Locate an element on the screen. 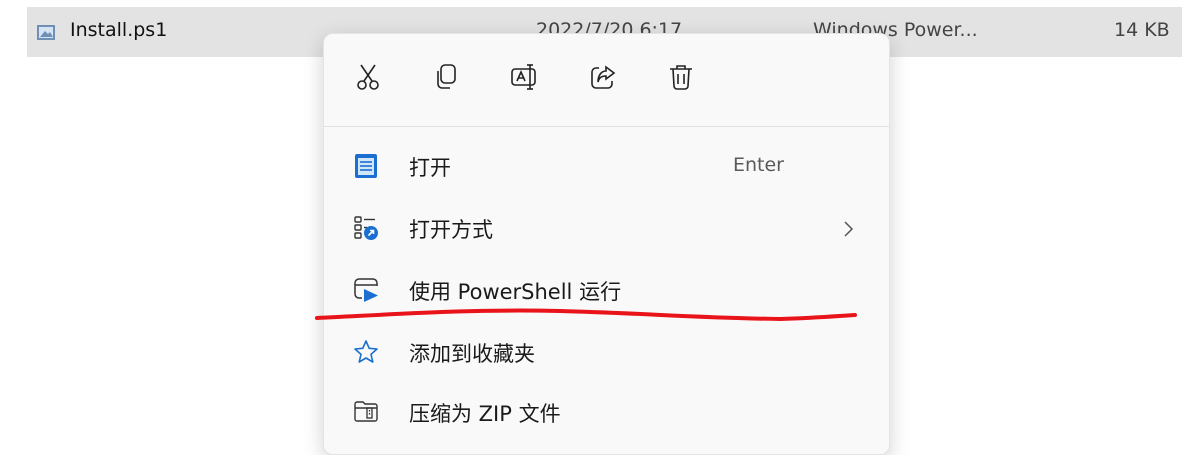  menu-item-run-with-powershell: 使用 PowerShell 运行 is located at coordinates (606, 290).